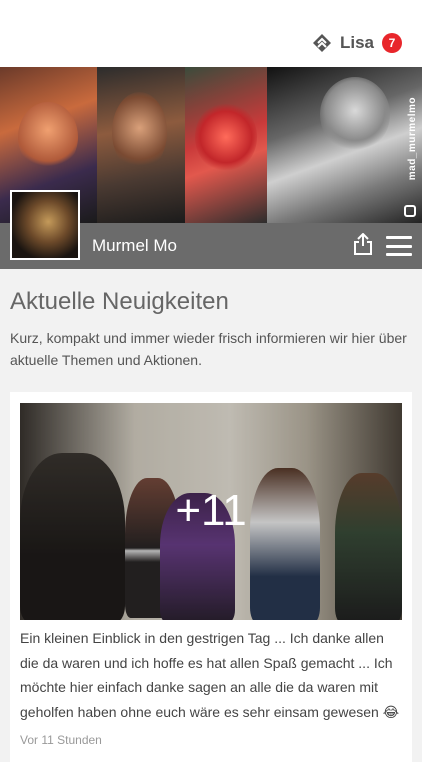  I want to click on notification-badge: 7, so click(392, 43).